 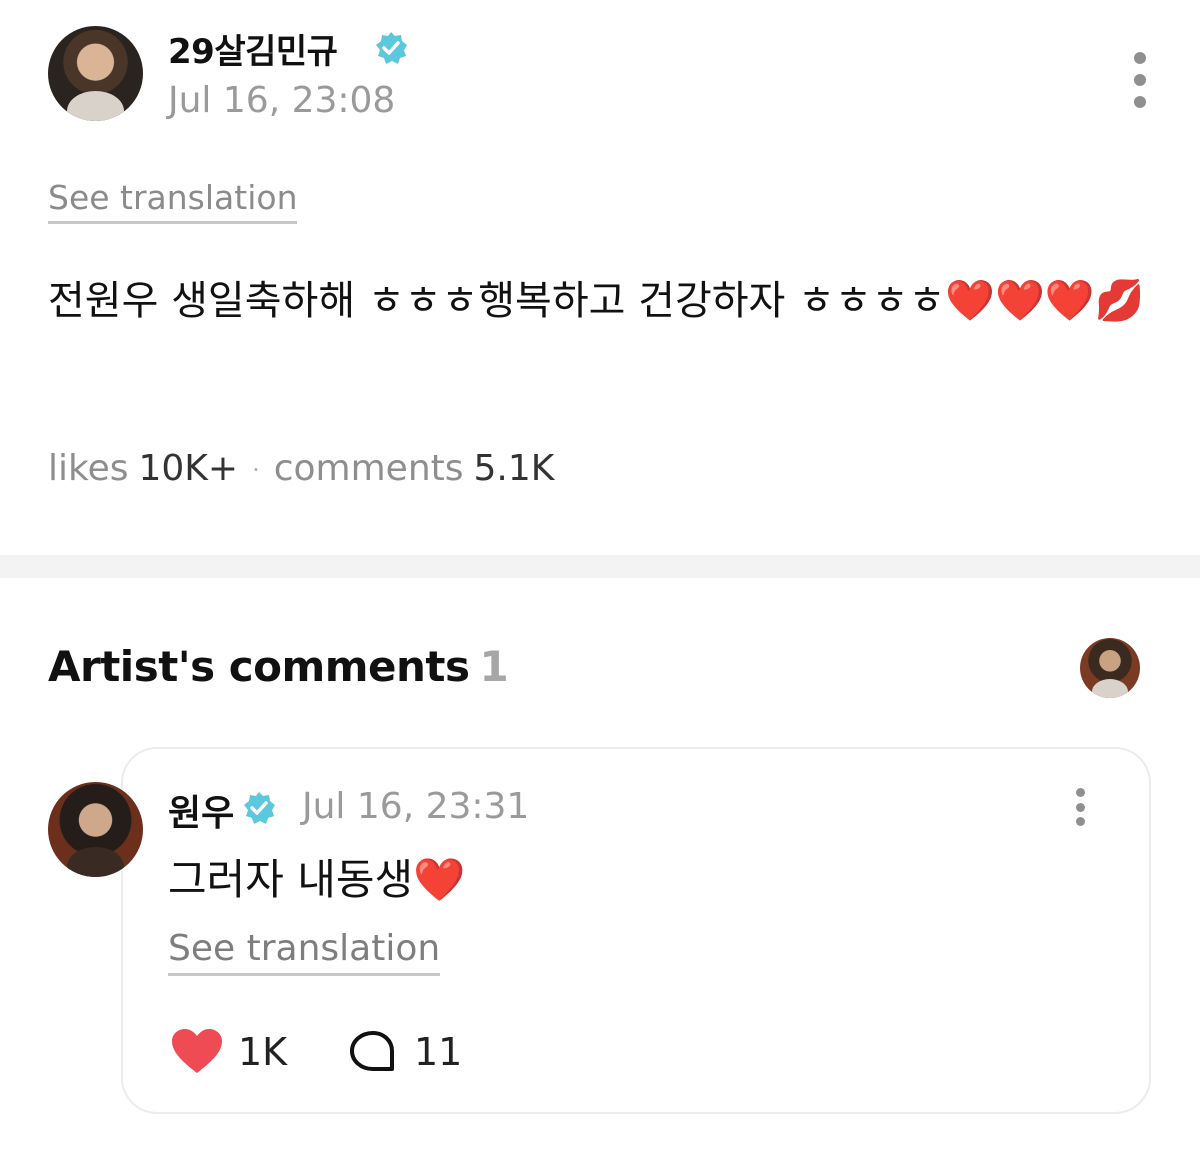 I want to click on post-stats: likes 10K+ · comments 5.1K, so click(x=301, y=468).